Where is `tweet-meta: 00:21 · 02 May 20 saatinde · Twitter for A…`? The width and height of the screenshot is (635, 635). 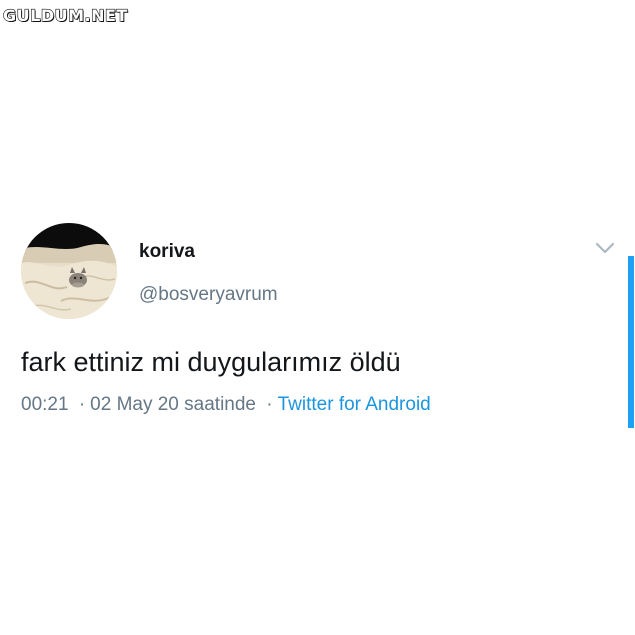 tweet-meta: 00:21 · 02 May 20 saatinde · Twitter for A… is located at coordinates (226, 405).